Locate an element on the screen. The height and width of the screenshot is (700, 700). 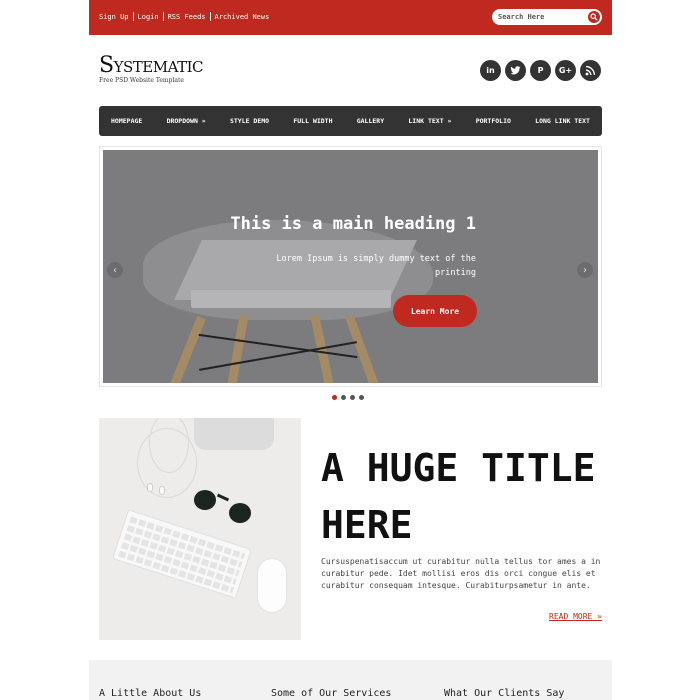
footer-heading-services: Some of Our Services is located at coordinates (331, 693).